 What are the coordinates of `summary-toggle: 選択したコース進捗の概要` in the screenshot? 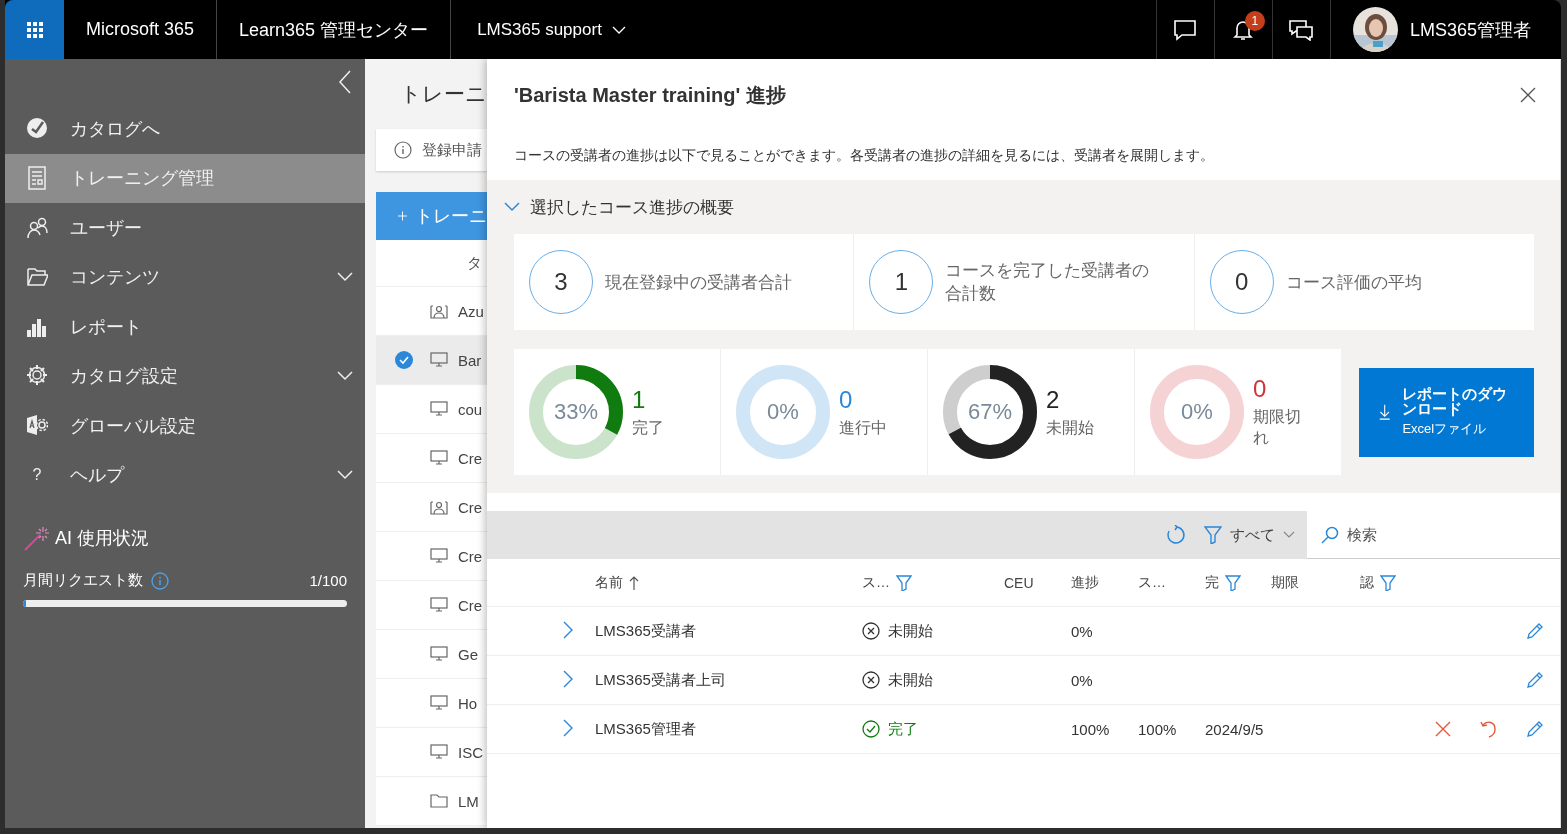 It's located at (619, 207).